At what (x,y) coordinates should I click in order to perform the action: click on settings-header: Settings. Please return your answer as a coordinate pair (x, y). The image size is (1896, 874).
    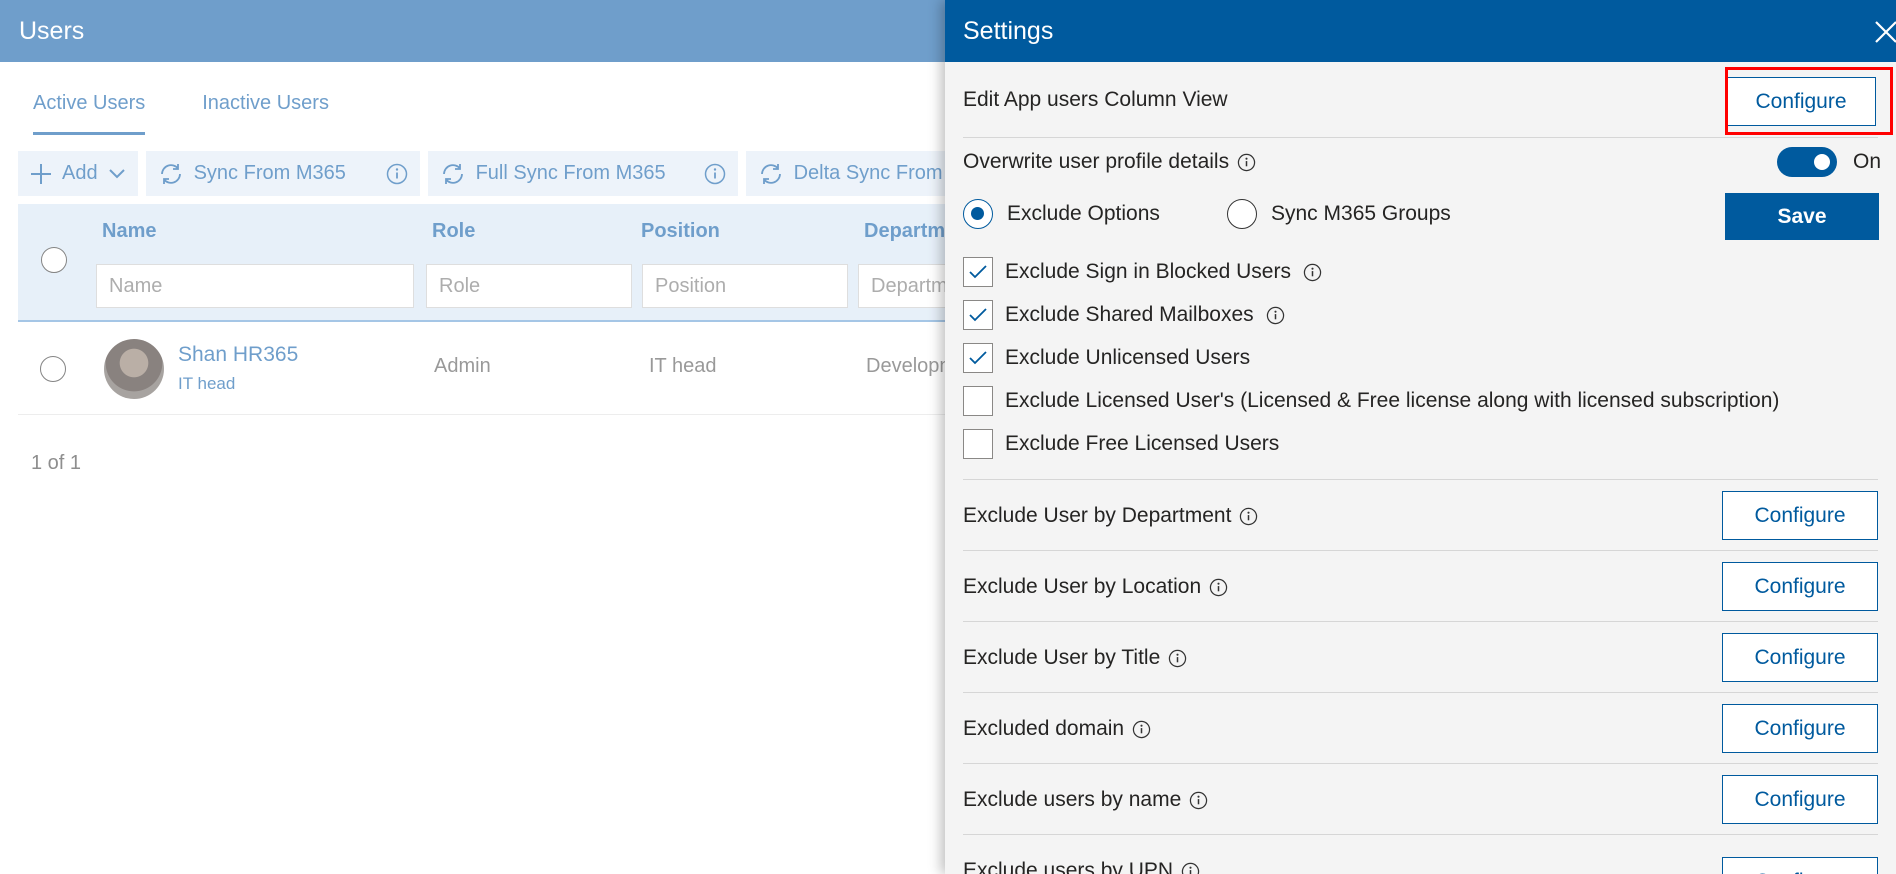
    Looking at the image, I should click on (1420, 31).